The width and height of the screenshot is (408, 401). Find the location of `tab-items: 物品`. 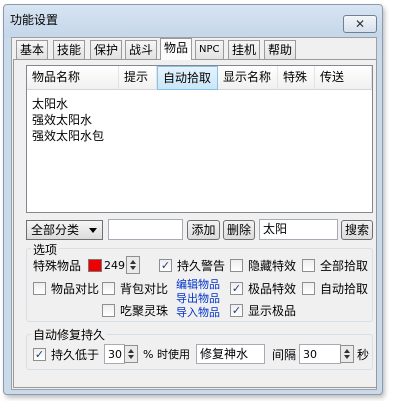

tab-items: 物品 is located at coordinates (176, 49).